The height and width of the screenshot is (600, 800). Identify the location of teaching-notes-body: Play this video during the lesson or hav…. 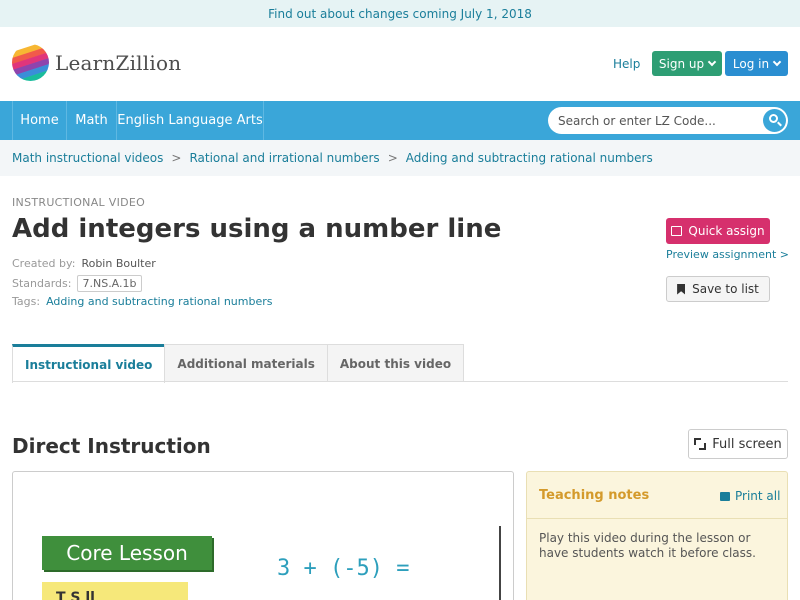
(647, 545).